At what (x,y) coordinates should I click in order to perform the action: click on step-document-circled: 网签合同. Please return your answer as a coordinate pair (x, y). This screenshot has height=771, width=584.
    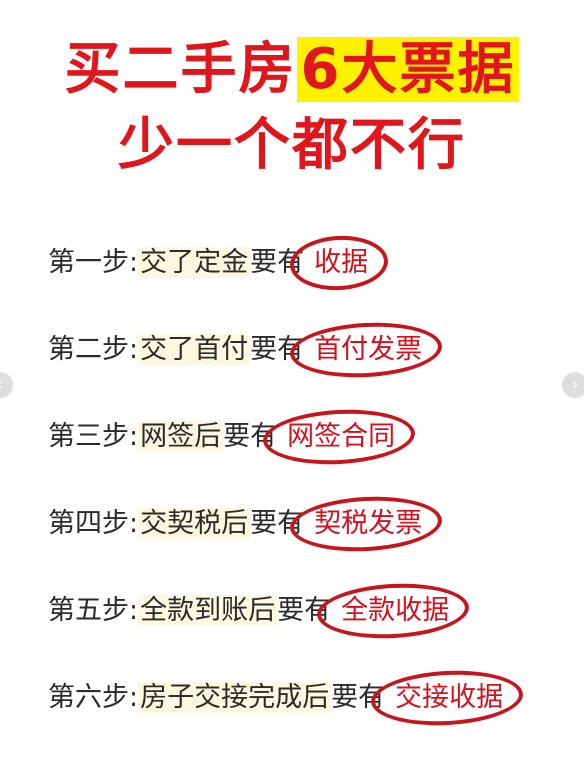
    Looking at the image, I should click on (341, 437).